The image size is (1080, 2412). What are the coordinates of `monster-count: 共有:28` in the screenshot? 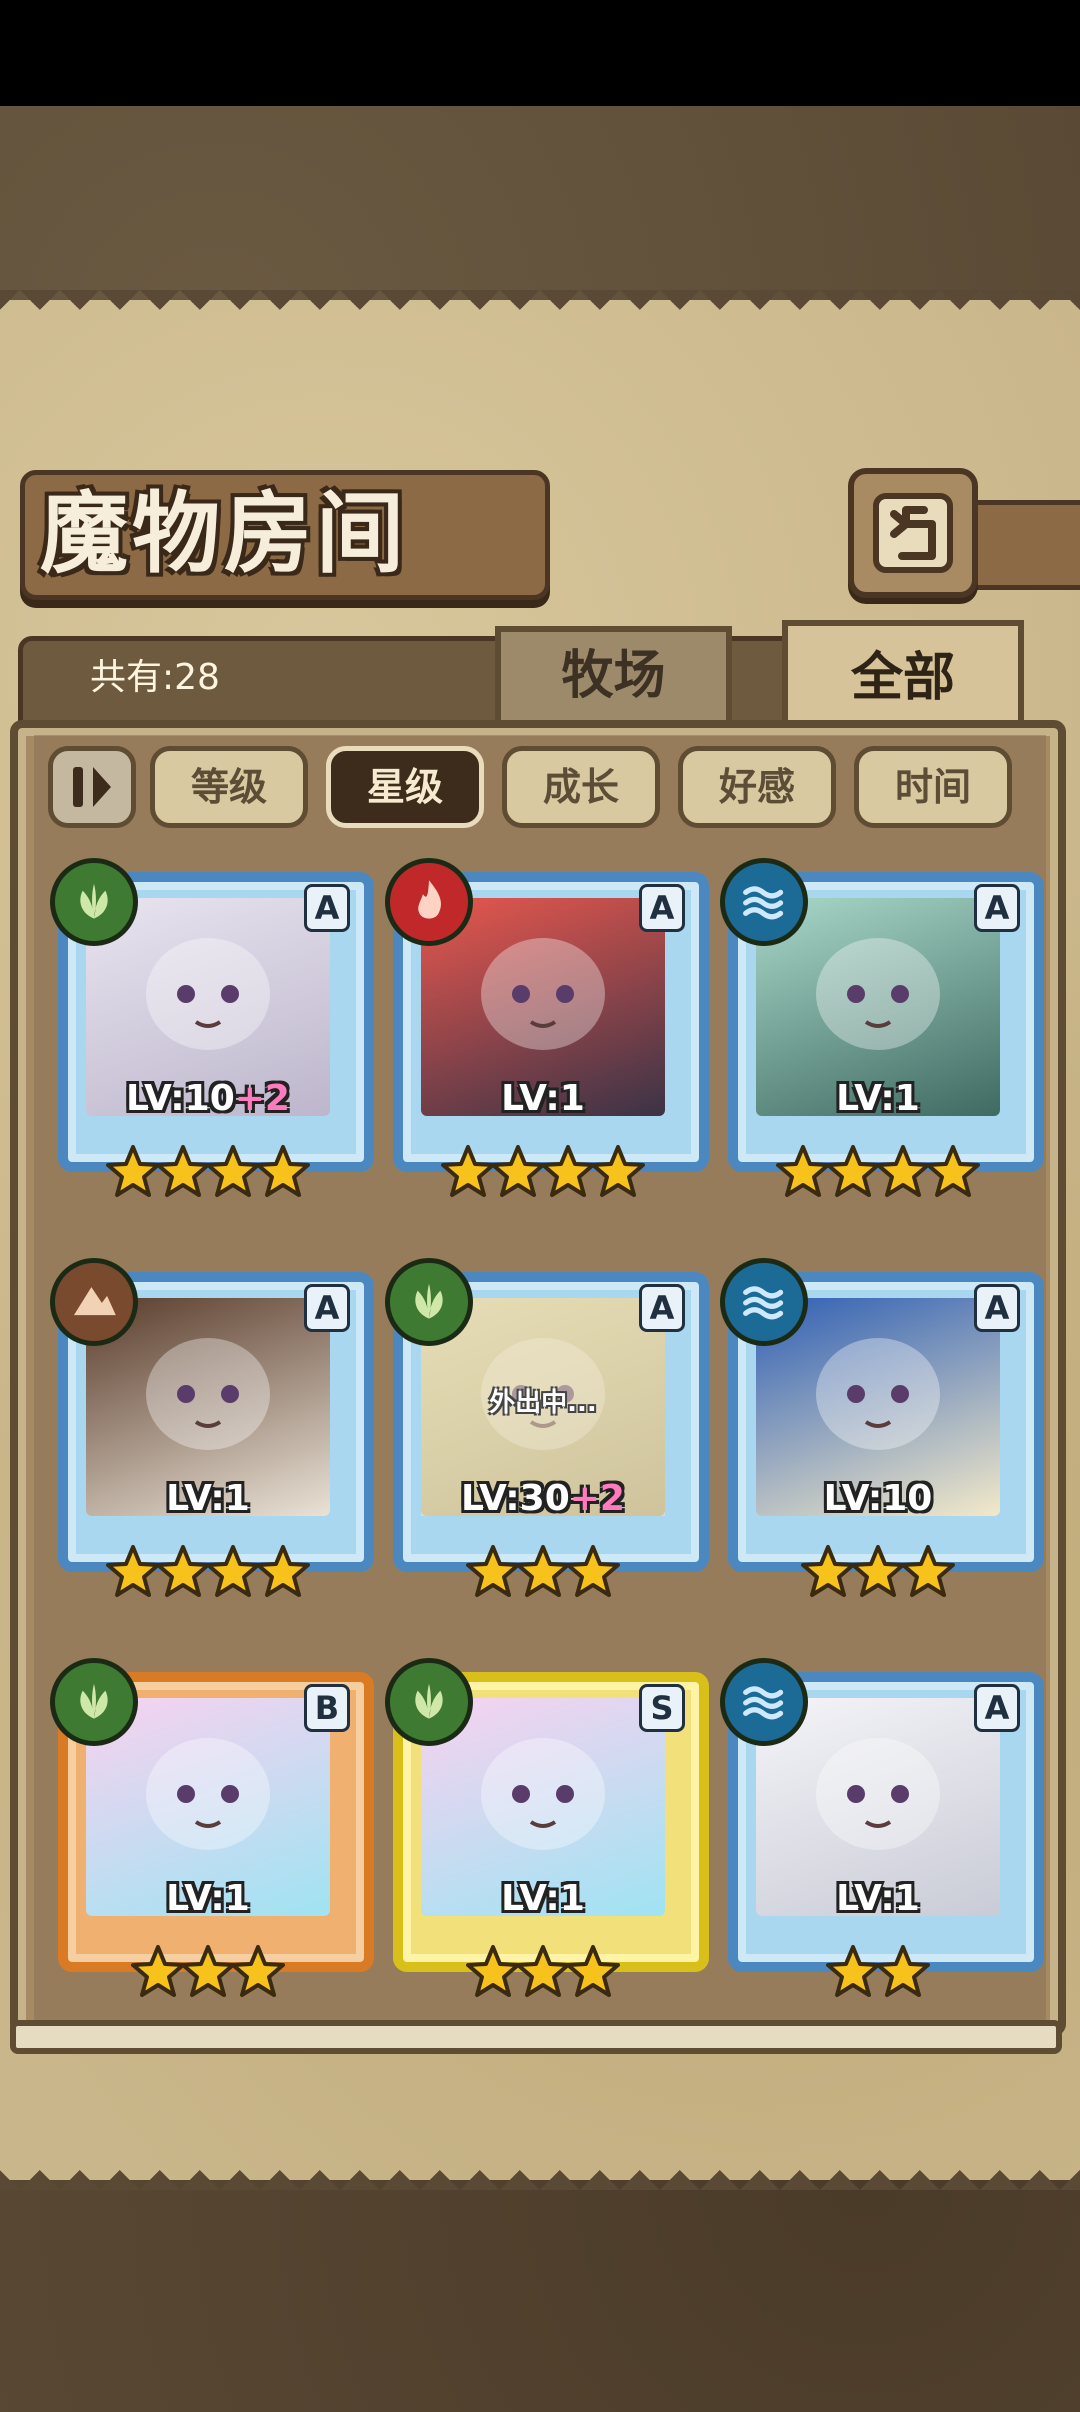 It's located at (155, 677).